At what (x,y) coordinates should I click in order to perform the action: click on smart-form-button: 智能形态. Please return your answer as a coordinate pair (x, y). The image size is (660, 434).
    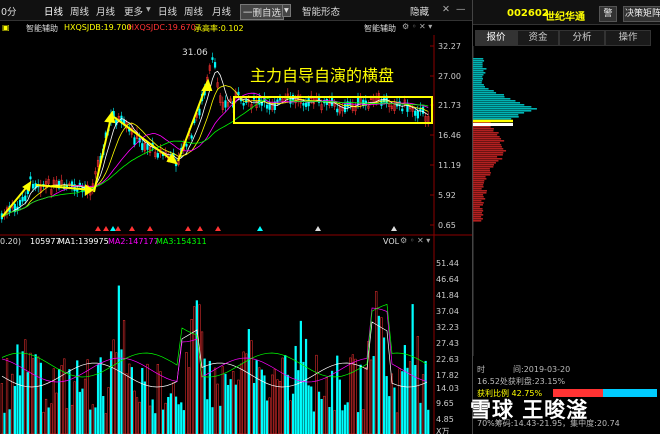
    Looking at the image, I should click on (321, 11).